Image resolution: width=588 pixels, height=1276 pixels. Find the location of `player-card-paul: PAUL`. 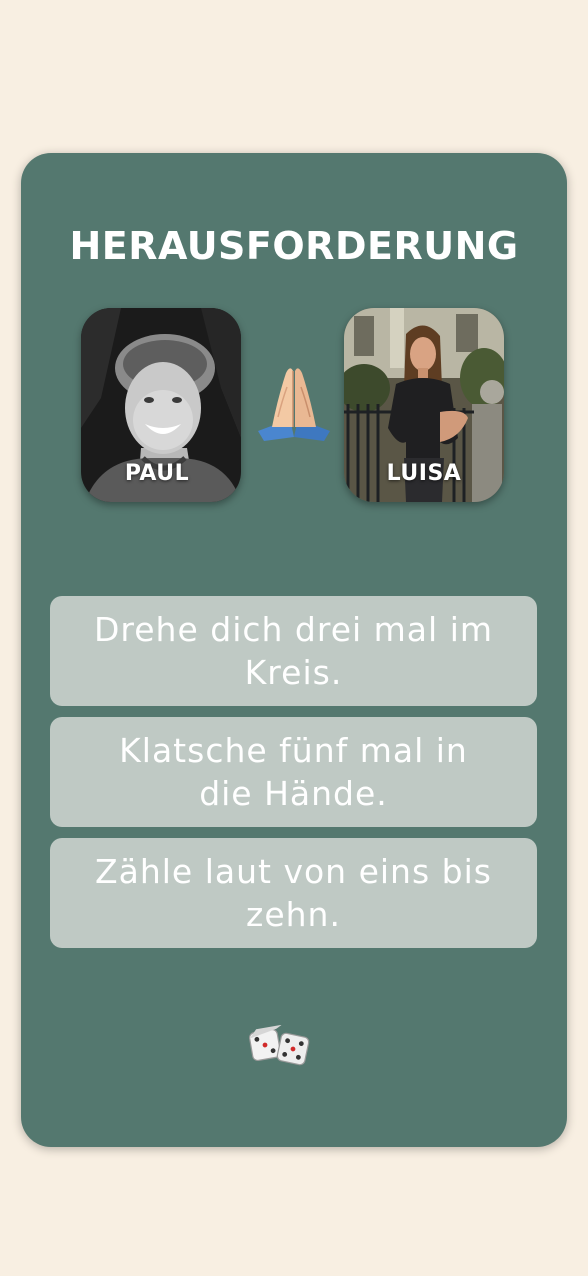

player-card-paul: PAUL is located at coordinates (161, 405).